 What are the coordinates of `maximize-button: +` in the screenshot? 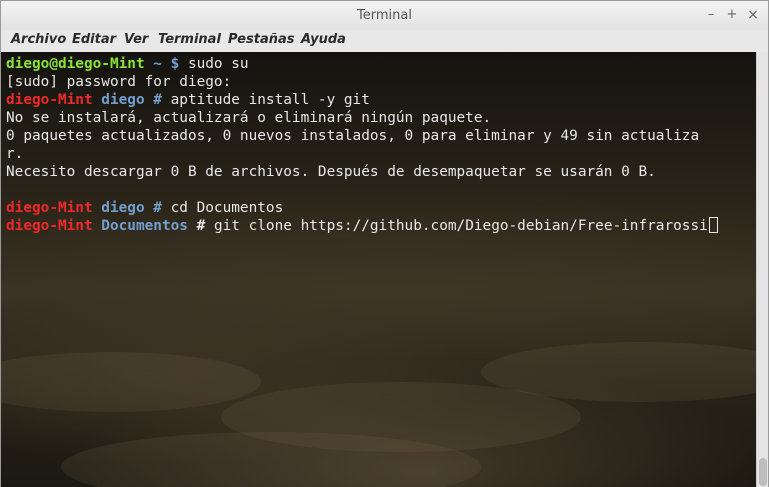 It's located at (732, 15).